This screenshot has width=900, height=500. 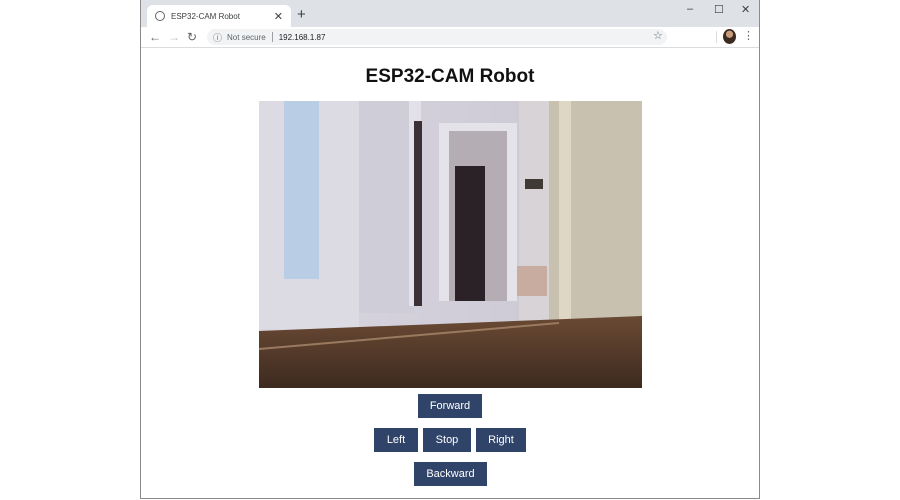 What do you see at coordinates (246, 37) in the screenshot?
I see `security-label: Not secure` at bounding box center [246, 37].